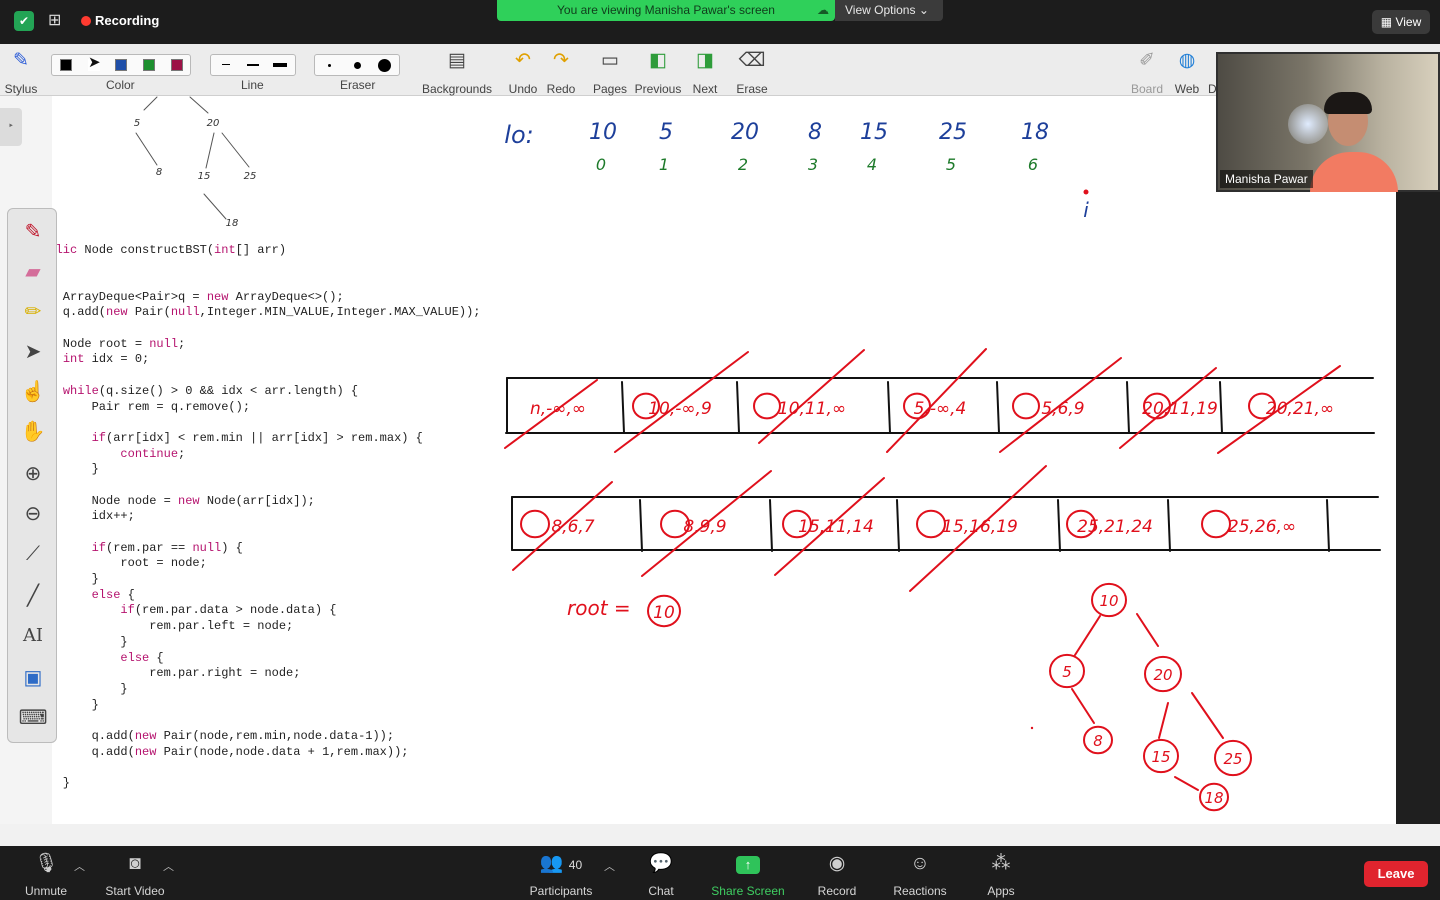 The width and height of the screenshot is (1440, 900). What do you see at coordinates (1180, 409) in the screenshot?
I see `queue-entry: 20,11,19` at bounding box center [1180, 409].